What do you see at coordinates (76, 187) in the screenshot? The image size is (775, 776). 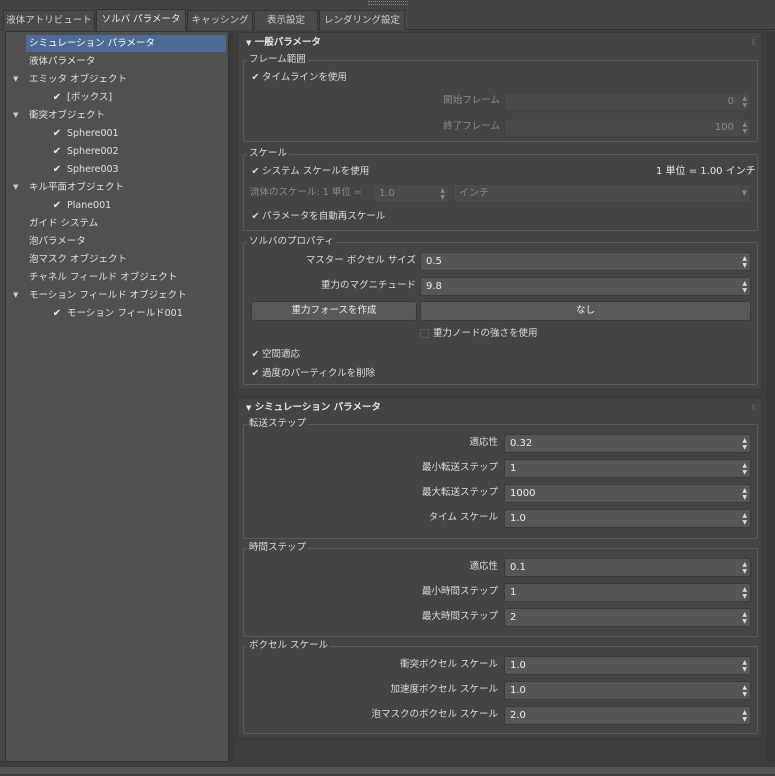 I see `tree-item-kill-plane-objects: キル平面オブジェクト` at bounding box center [76, 187].